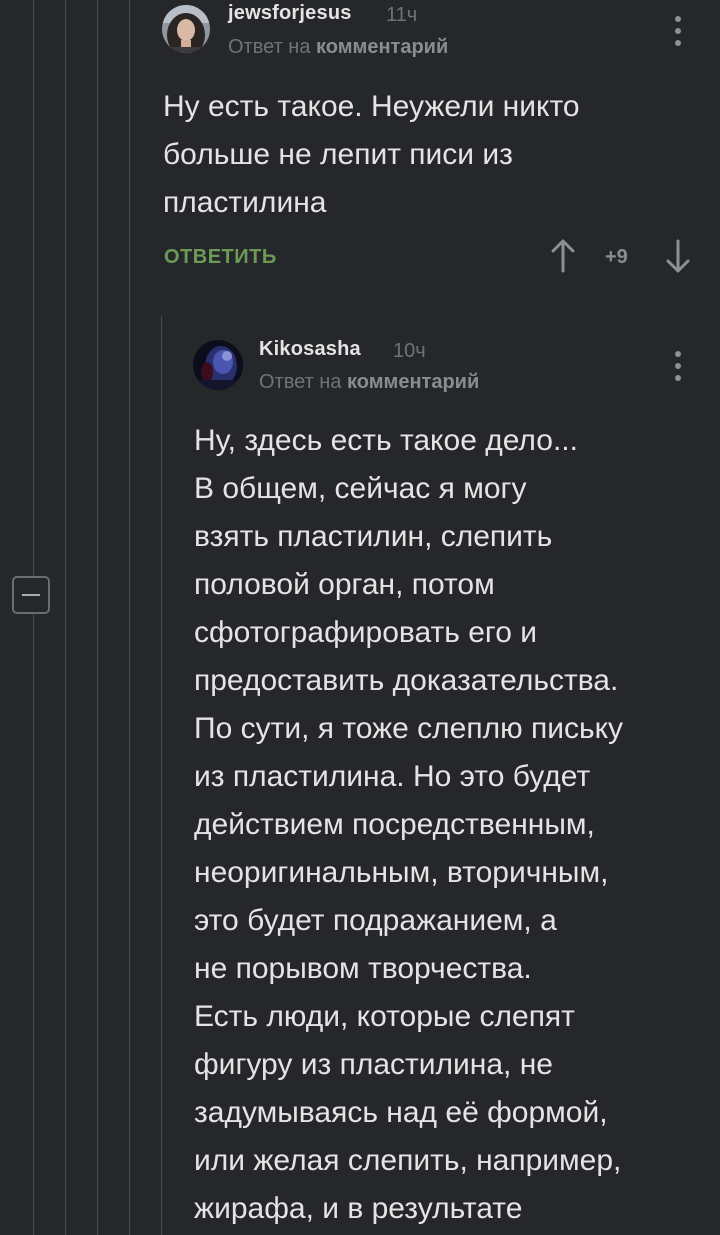 This screenshot has height=1235, width=720. What do you see at coordinates (402, 15) in the screenshot?
I see `timestamp: 11ч` at bounding box center [402, 15].